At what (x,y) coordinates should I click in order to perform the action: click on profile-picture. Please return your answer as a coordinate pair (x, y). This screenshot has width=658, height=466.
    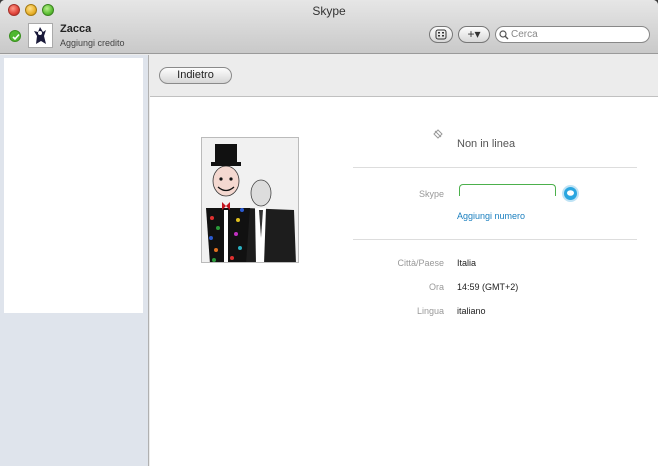
    Looking at the image, I should click on (250, 200).